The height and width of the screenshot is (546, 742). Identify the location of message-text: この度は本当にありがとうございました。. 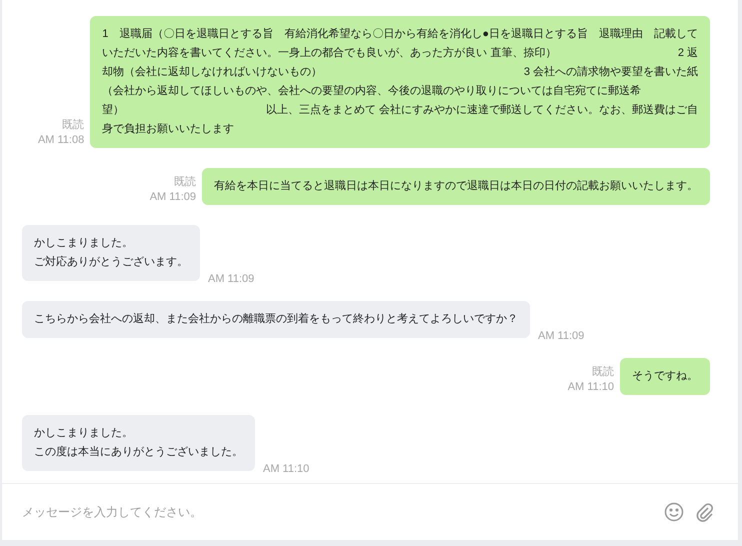
(138, 452).